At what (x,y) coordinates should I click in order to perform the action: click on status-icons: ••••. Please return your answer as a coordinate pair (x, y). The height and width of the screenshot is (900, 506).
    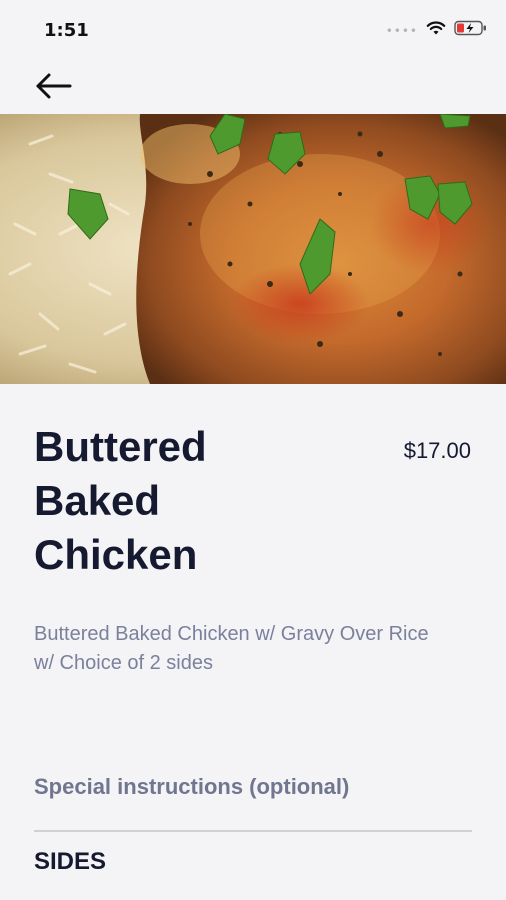
    Looking at the image, I should click on (437, 30).